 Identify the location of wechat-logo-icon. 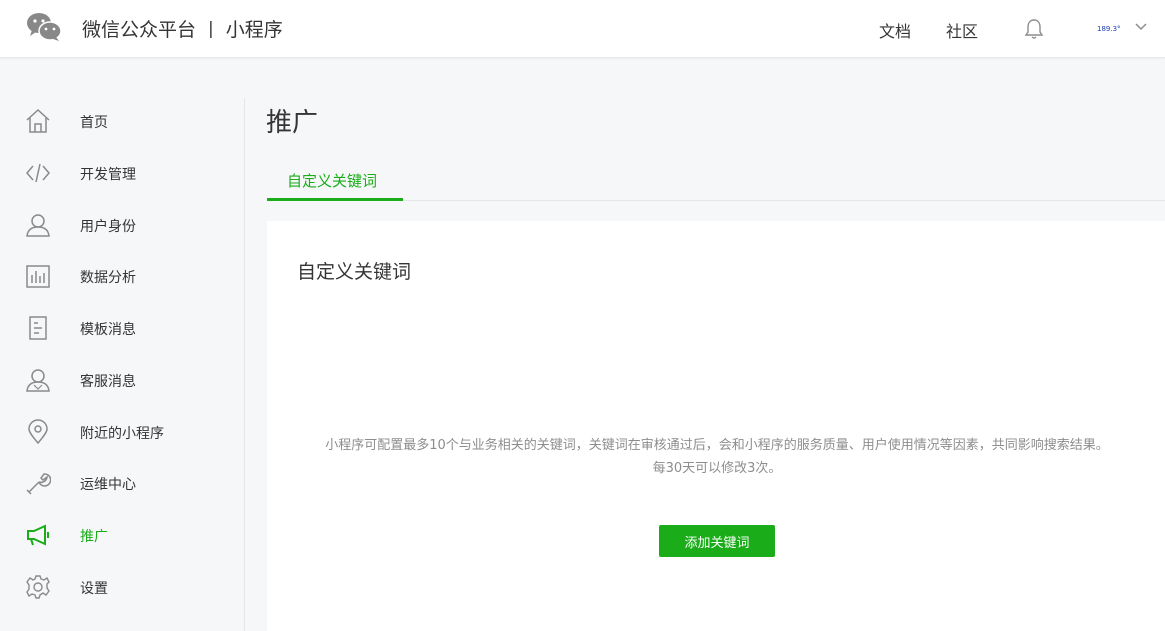
(44, 27).